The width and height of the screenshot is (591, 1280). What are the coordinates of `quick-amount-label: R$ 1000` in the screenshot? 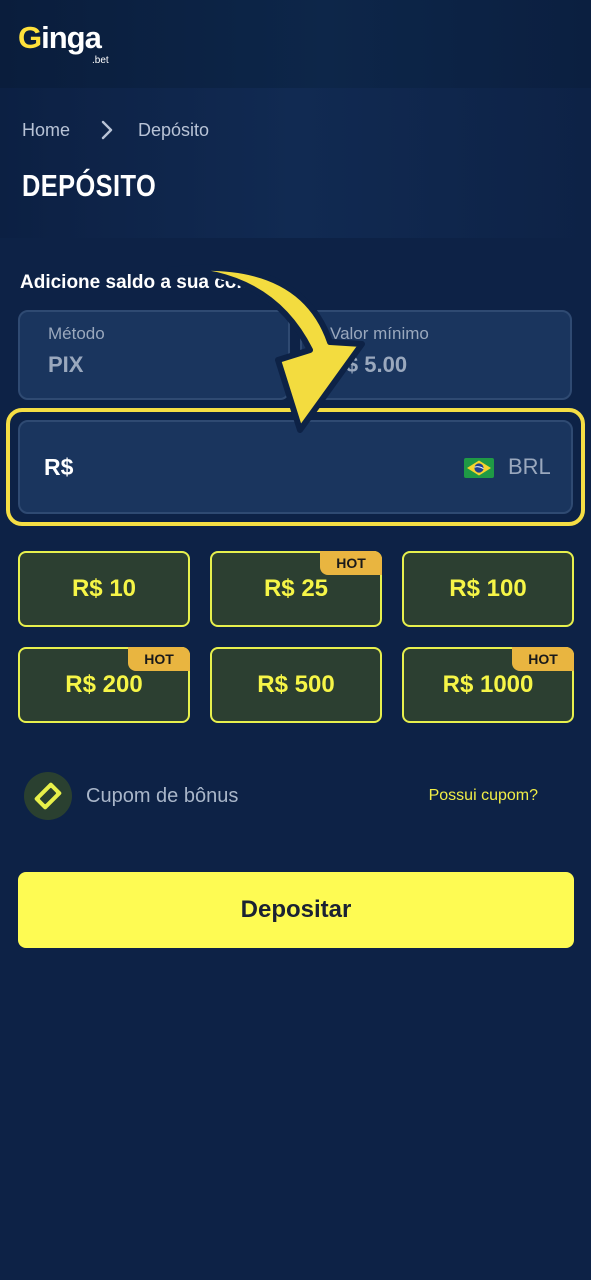 It's located at (488, 684).